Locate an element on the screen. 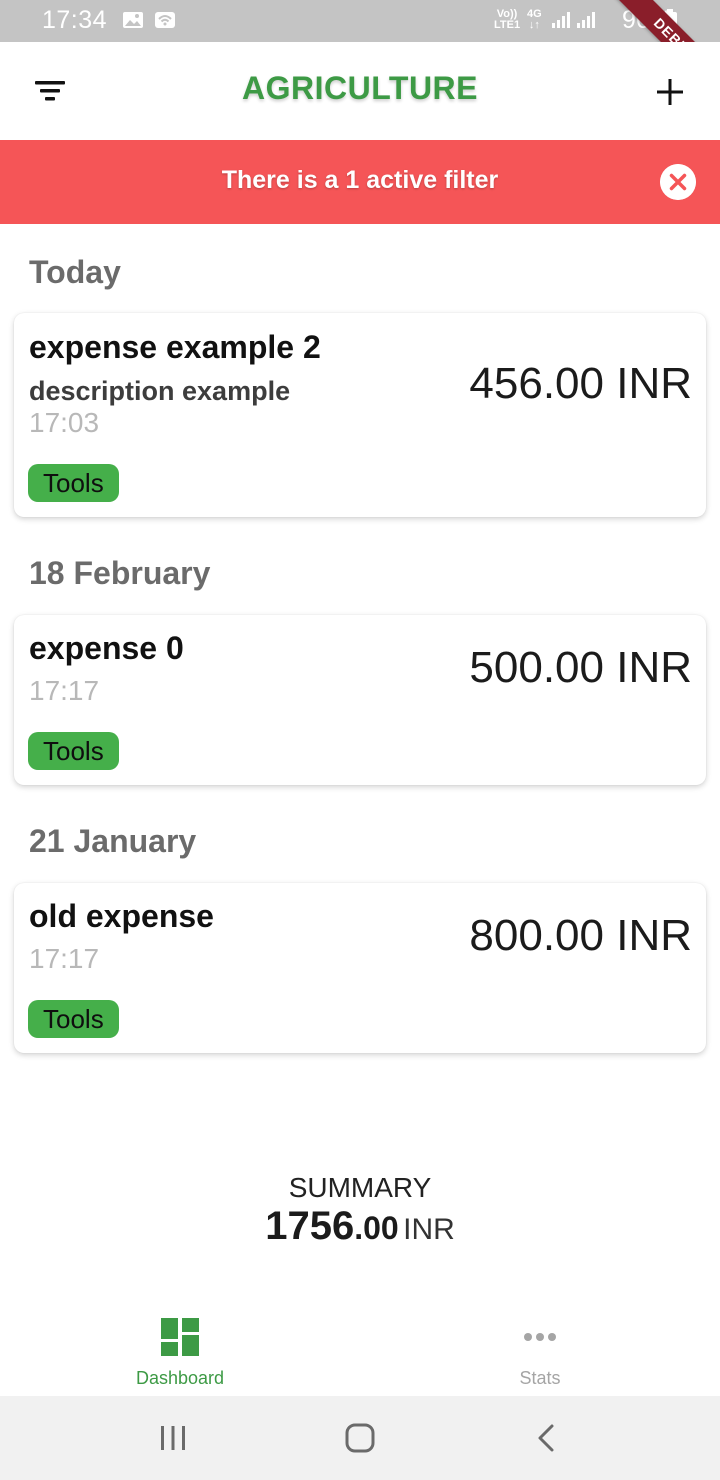  nav-label-dashboard: Dashboard is located at coordinates (180, 1378).